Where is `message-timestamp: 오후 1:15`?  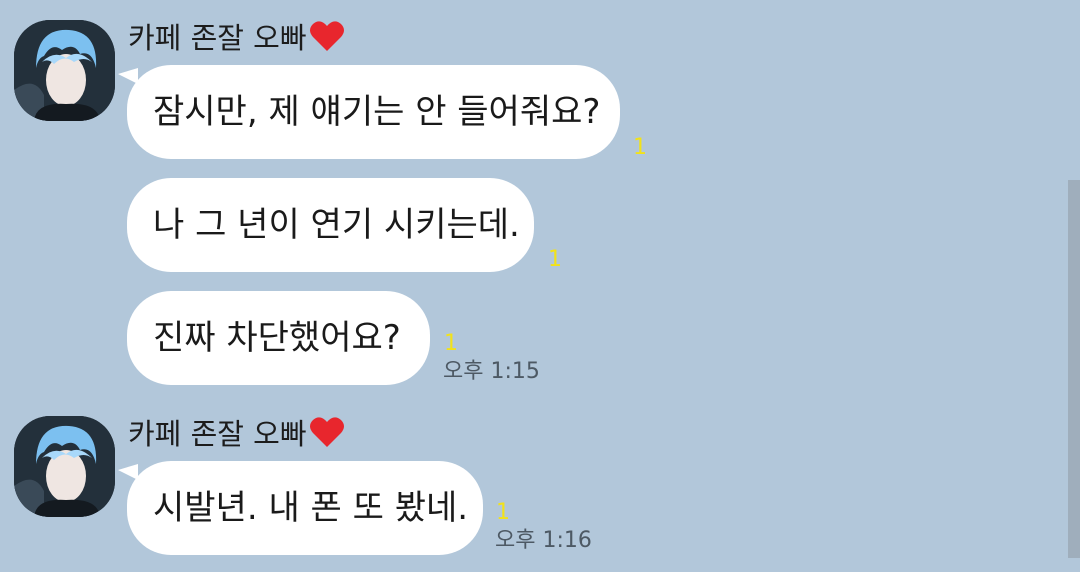
message-timestamp: 오후 1:15 is located at coordinates (491, 371).